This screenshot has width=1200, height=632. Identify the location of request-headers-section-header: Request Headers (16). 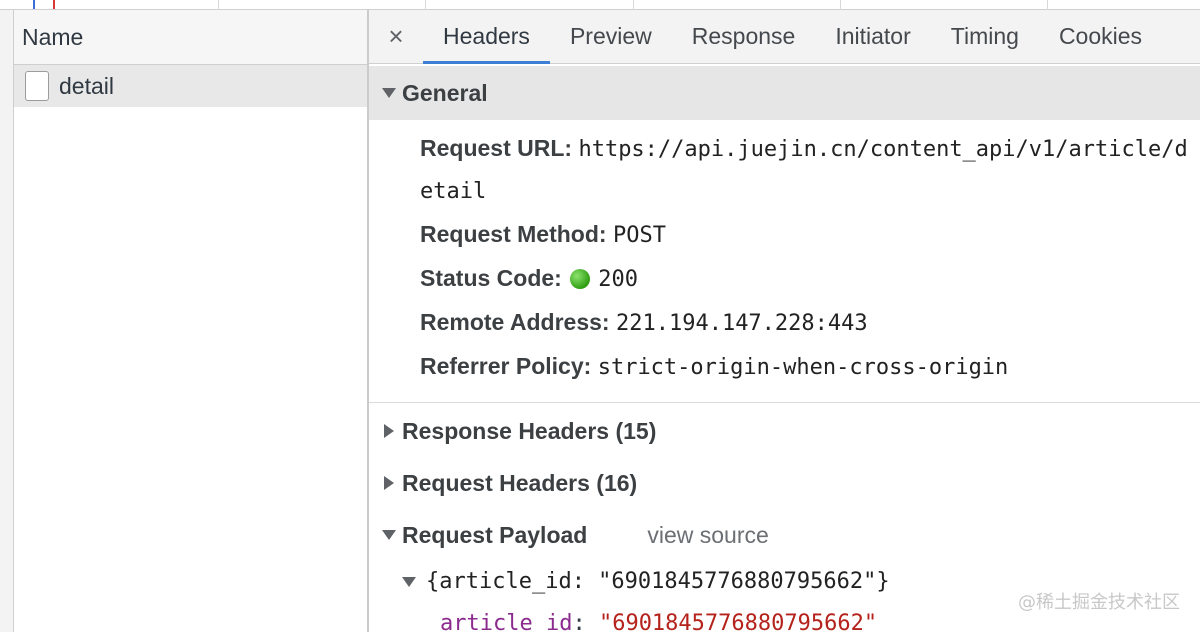
(784, 483).